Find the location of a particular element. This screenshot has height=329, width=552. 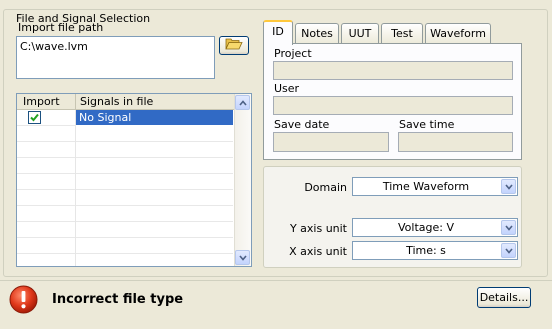

import-path-value: C:\wave.lvm is located at coordinates (54, 46).